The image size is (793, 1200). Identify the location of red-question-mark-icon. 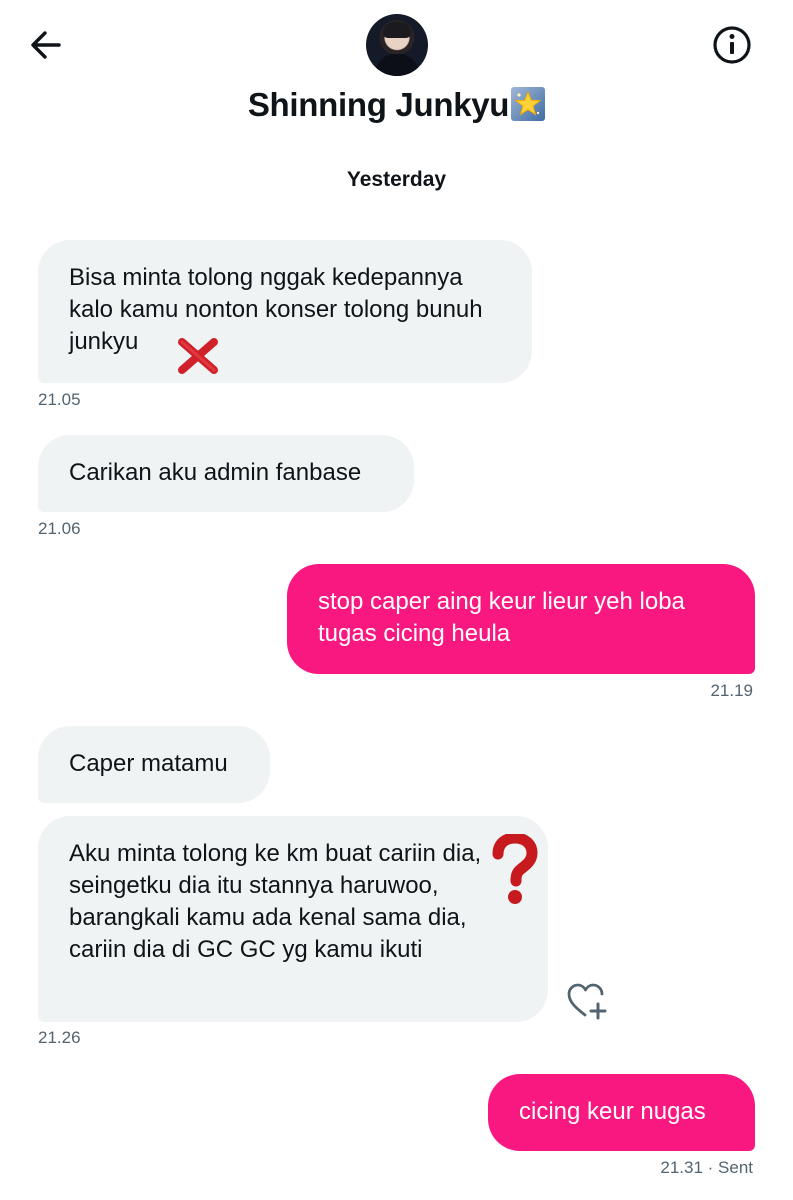
(515, 869).